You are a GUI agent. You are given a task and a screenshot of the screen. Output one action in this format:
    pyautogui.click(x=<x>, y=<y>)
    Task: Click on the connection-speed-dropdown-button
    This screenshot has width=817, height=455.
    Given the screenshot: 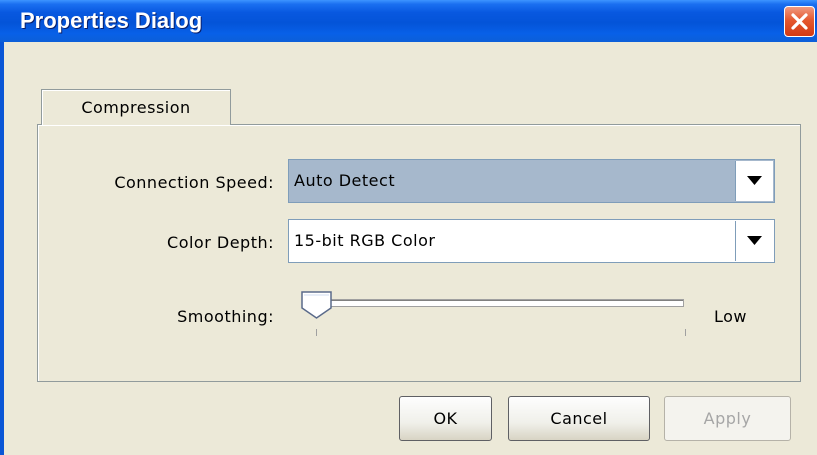 What is the action you would take?
    pyautogui.click(x=754, y=181)
    